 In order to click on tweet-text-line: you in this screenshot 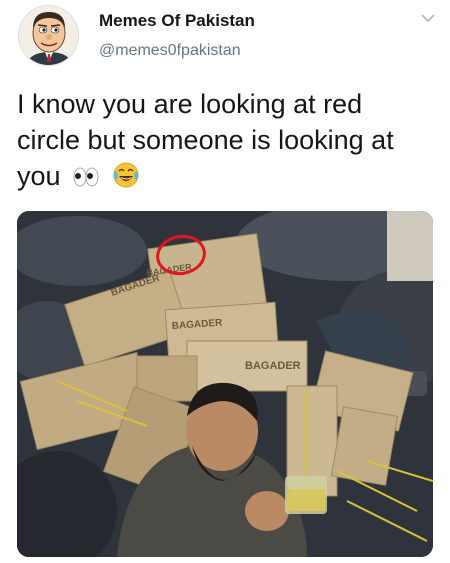, I will do `click(227, 176)`.